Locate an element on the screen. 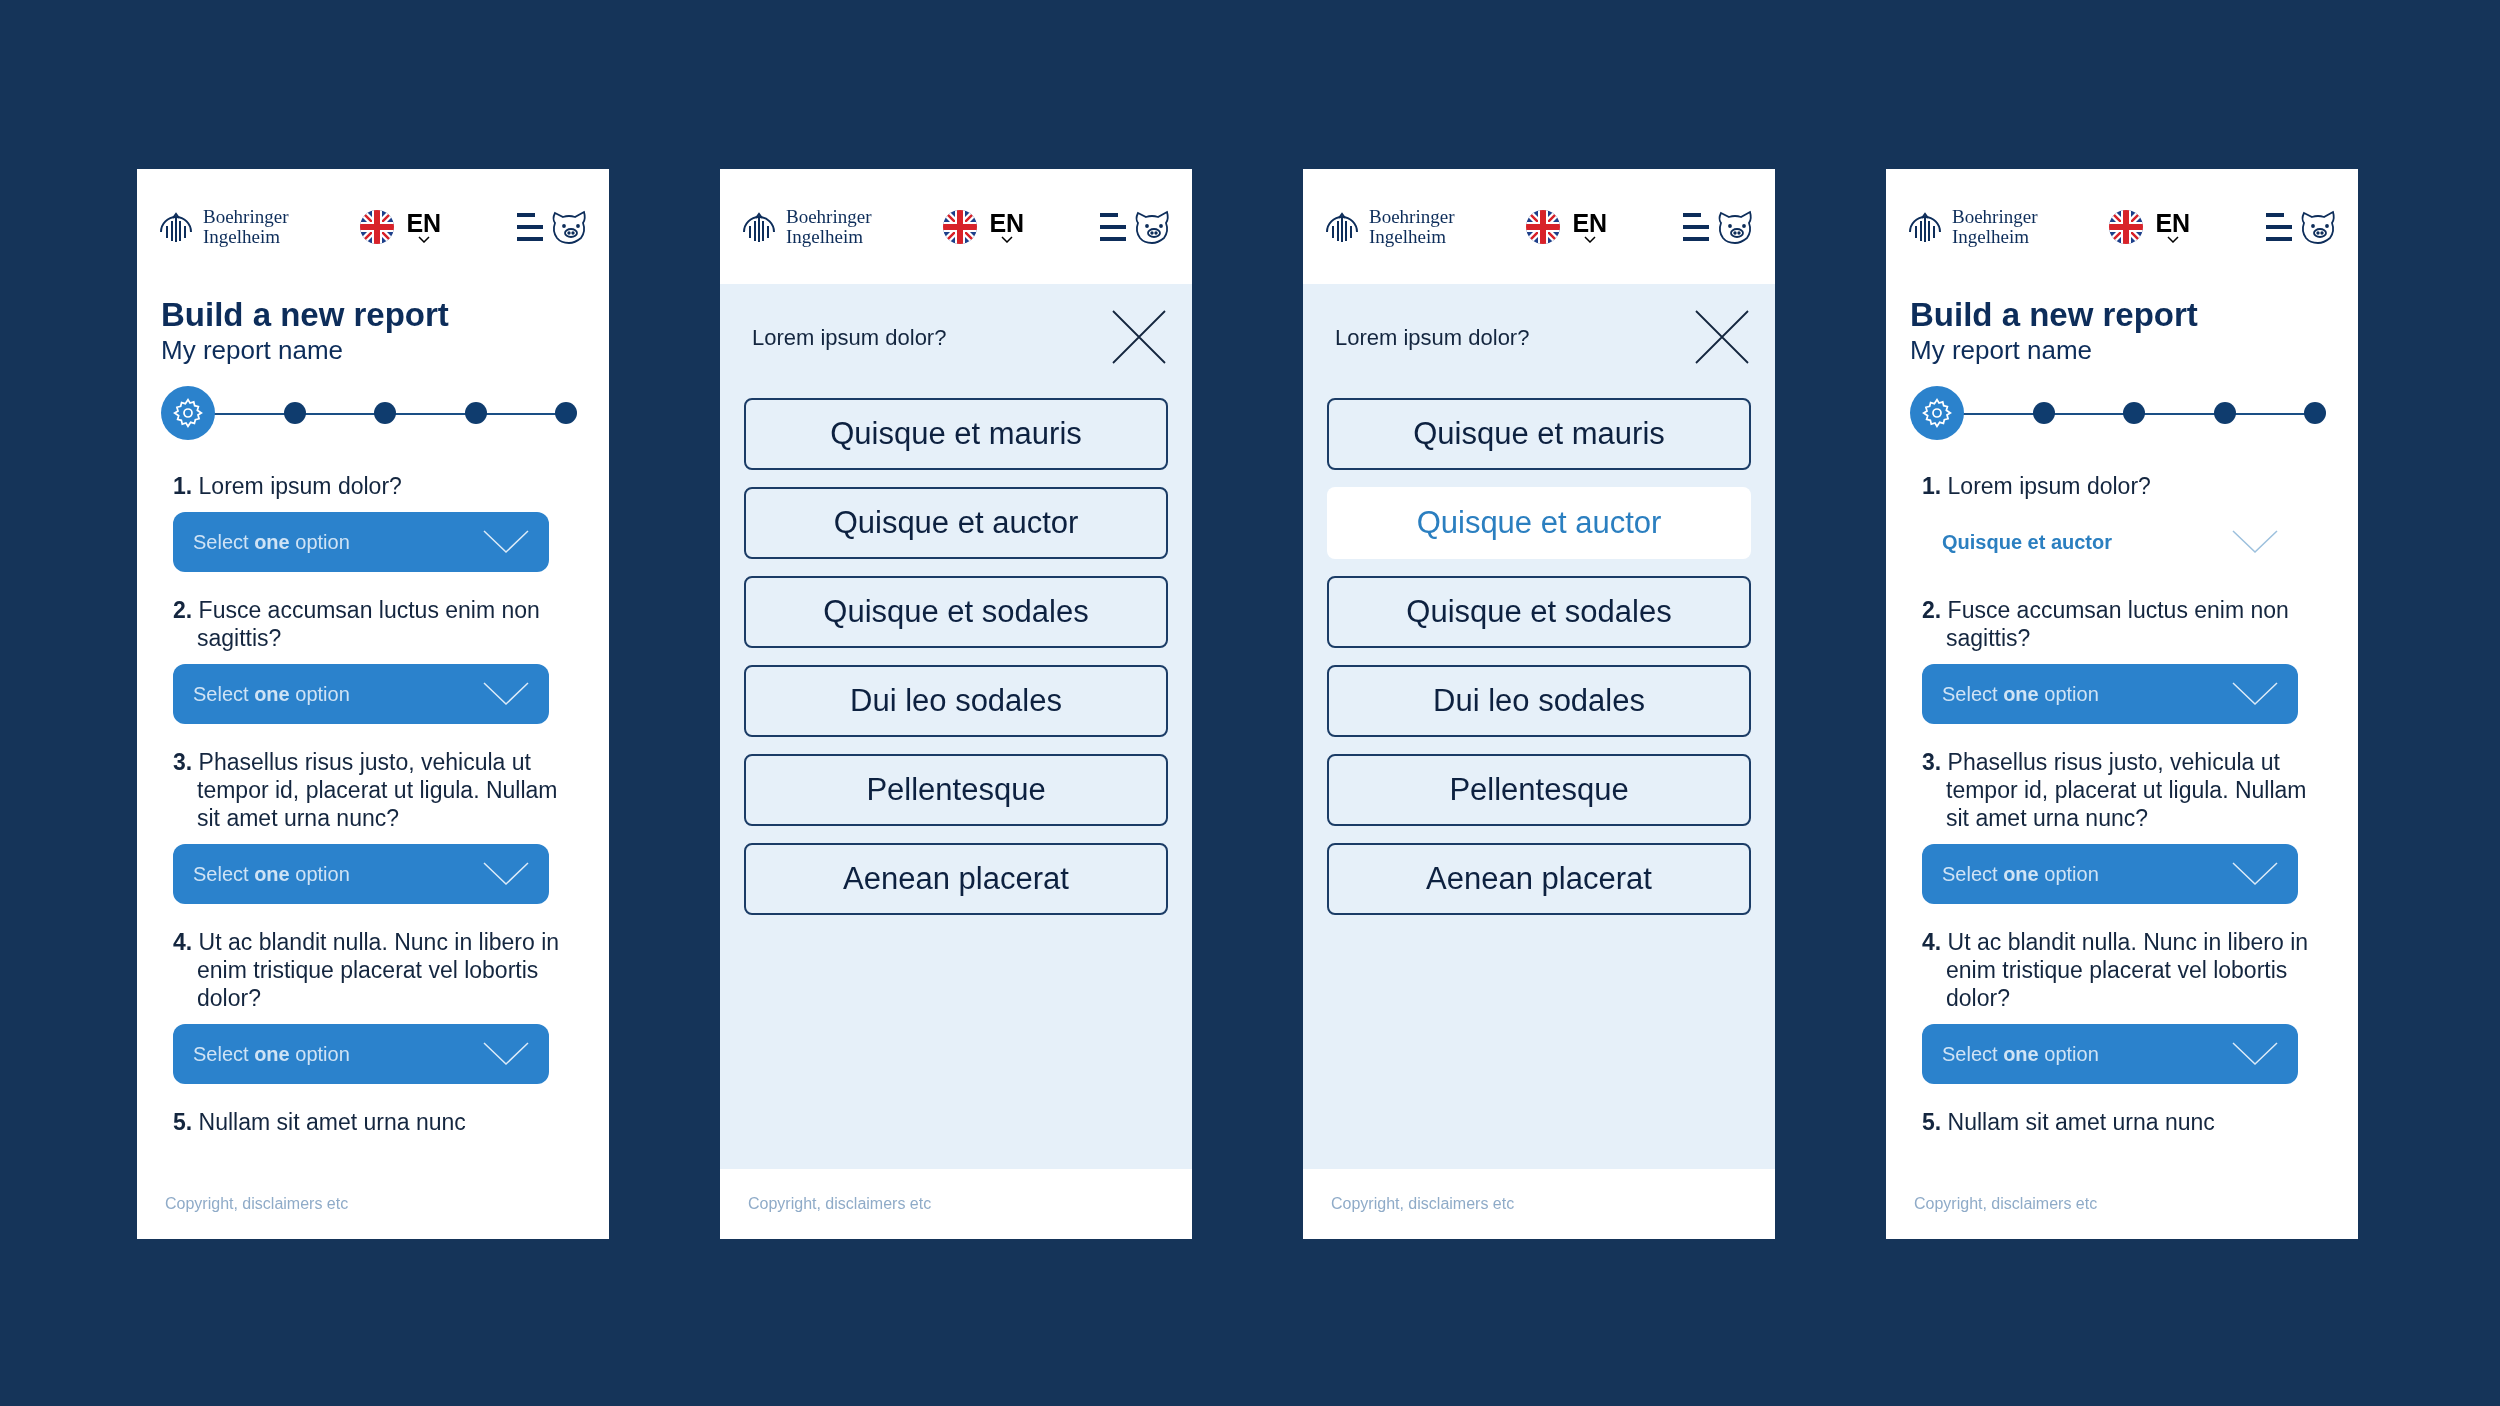  answer-select: Quisque et auctor is located at coordinates (2110, 542).